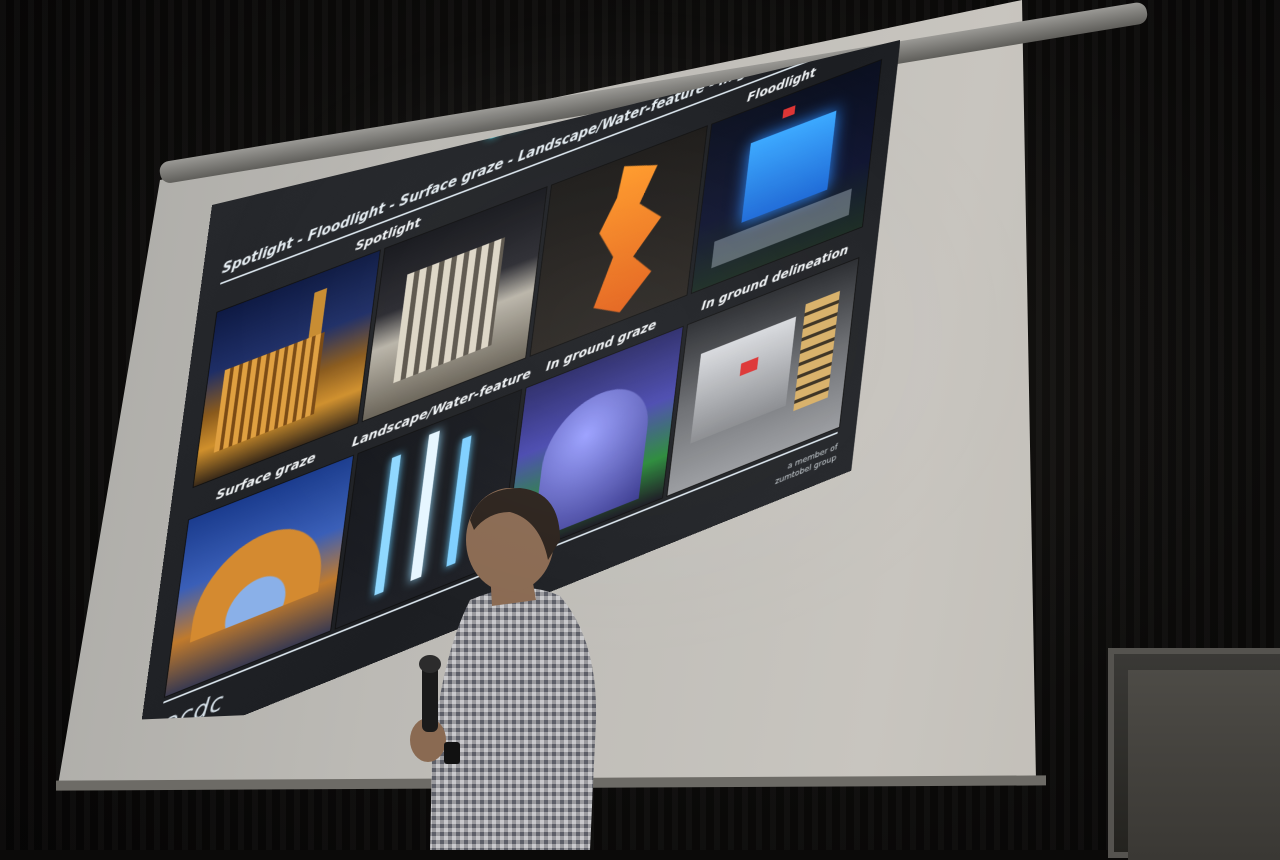 The height and width of the screenshot is (860, 1280). Describe the element at coordinates (452, 753) in the screenshot. I see `wristwatch` at that location.